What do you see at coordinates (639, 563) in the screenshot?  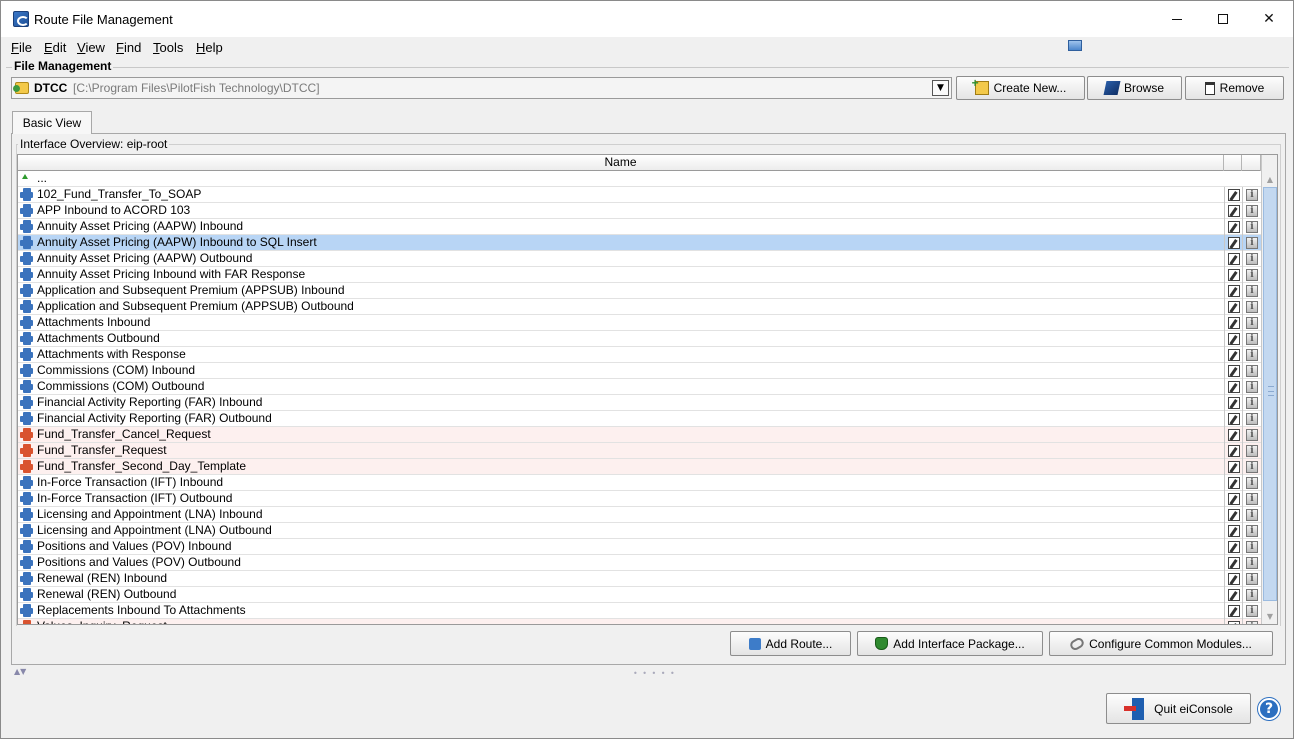 I see `table-row: Positions and Values (POV) Outbound i` at bounding box center [639, 563].